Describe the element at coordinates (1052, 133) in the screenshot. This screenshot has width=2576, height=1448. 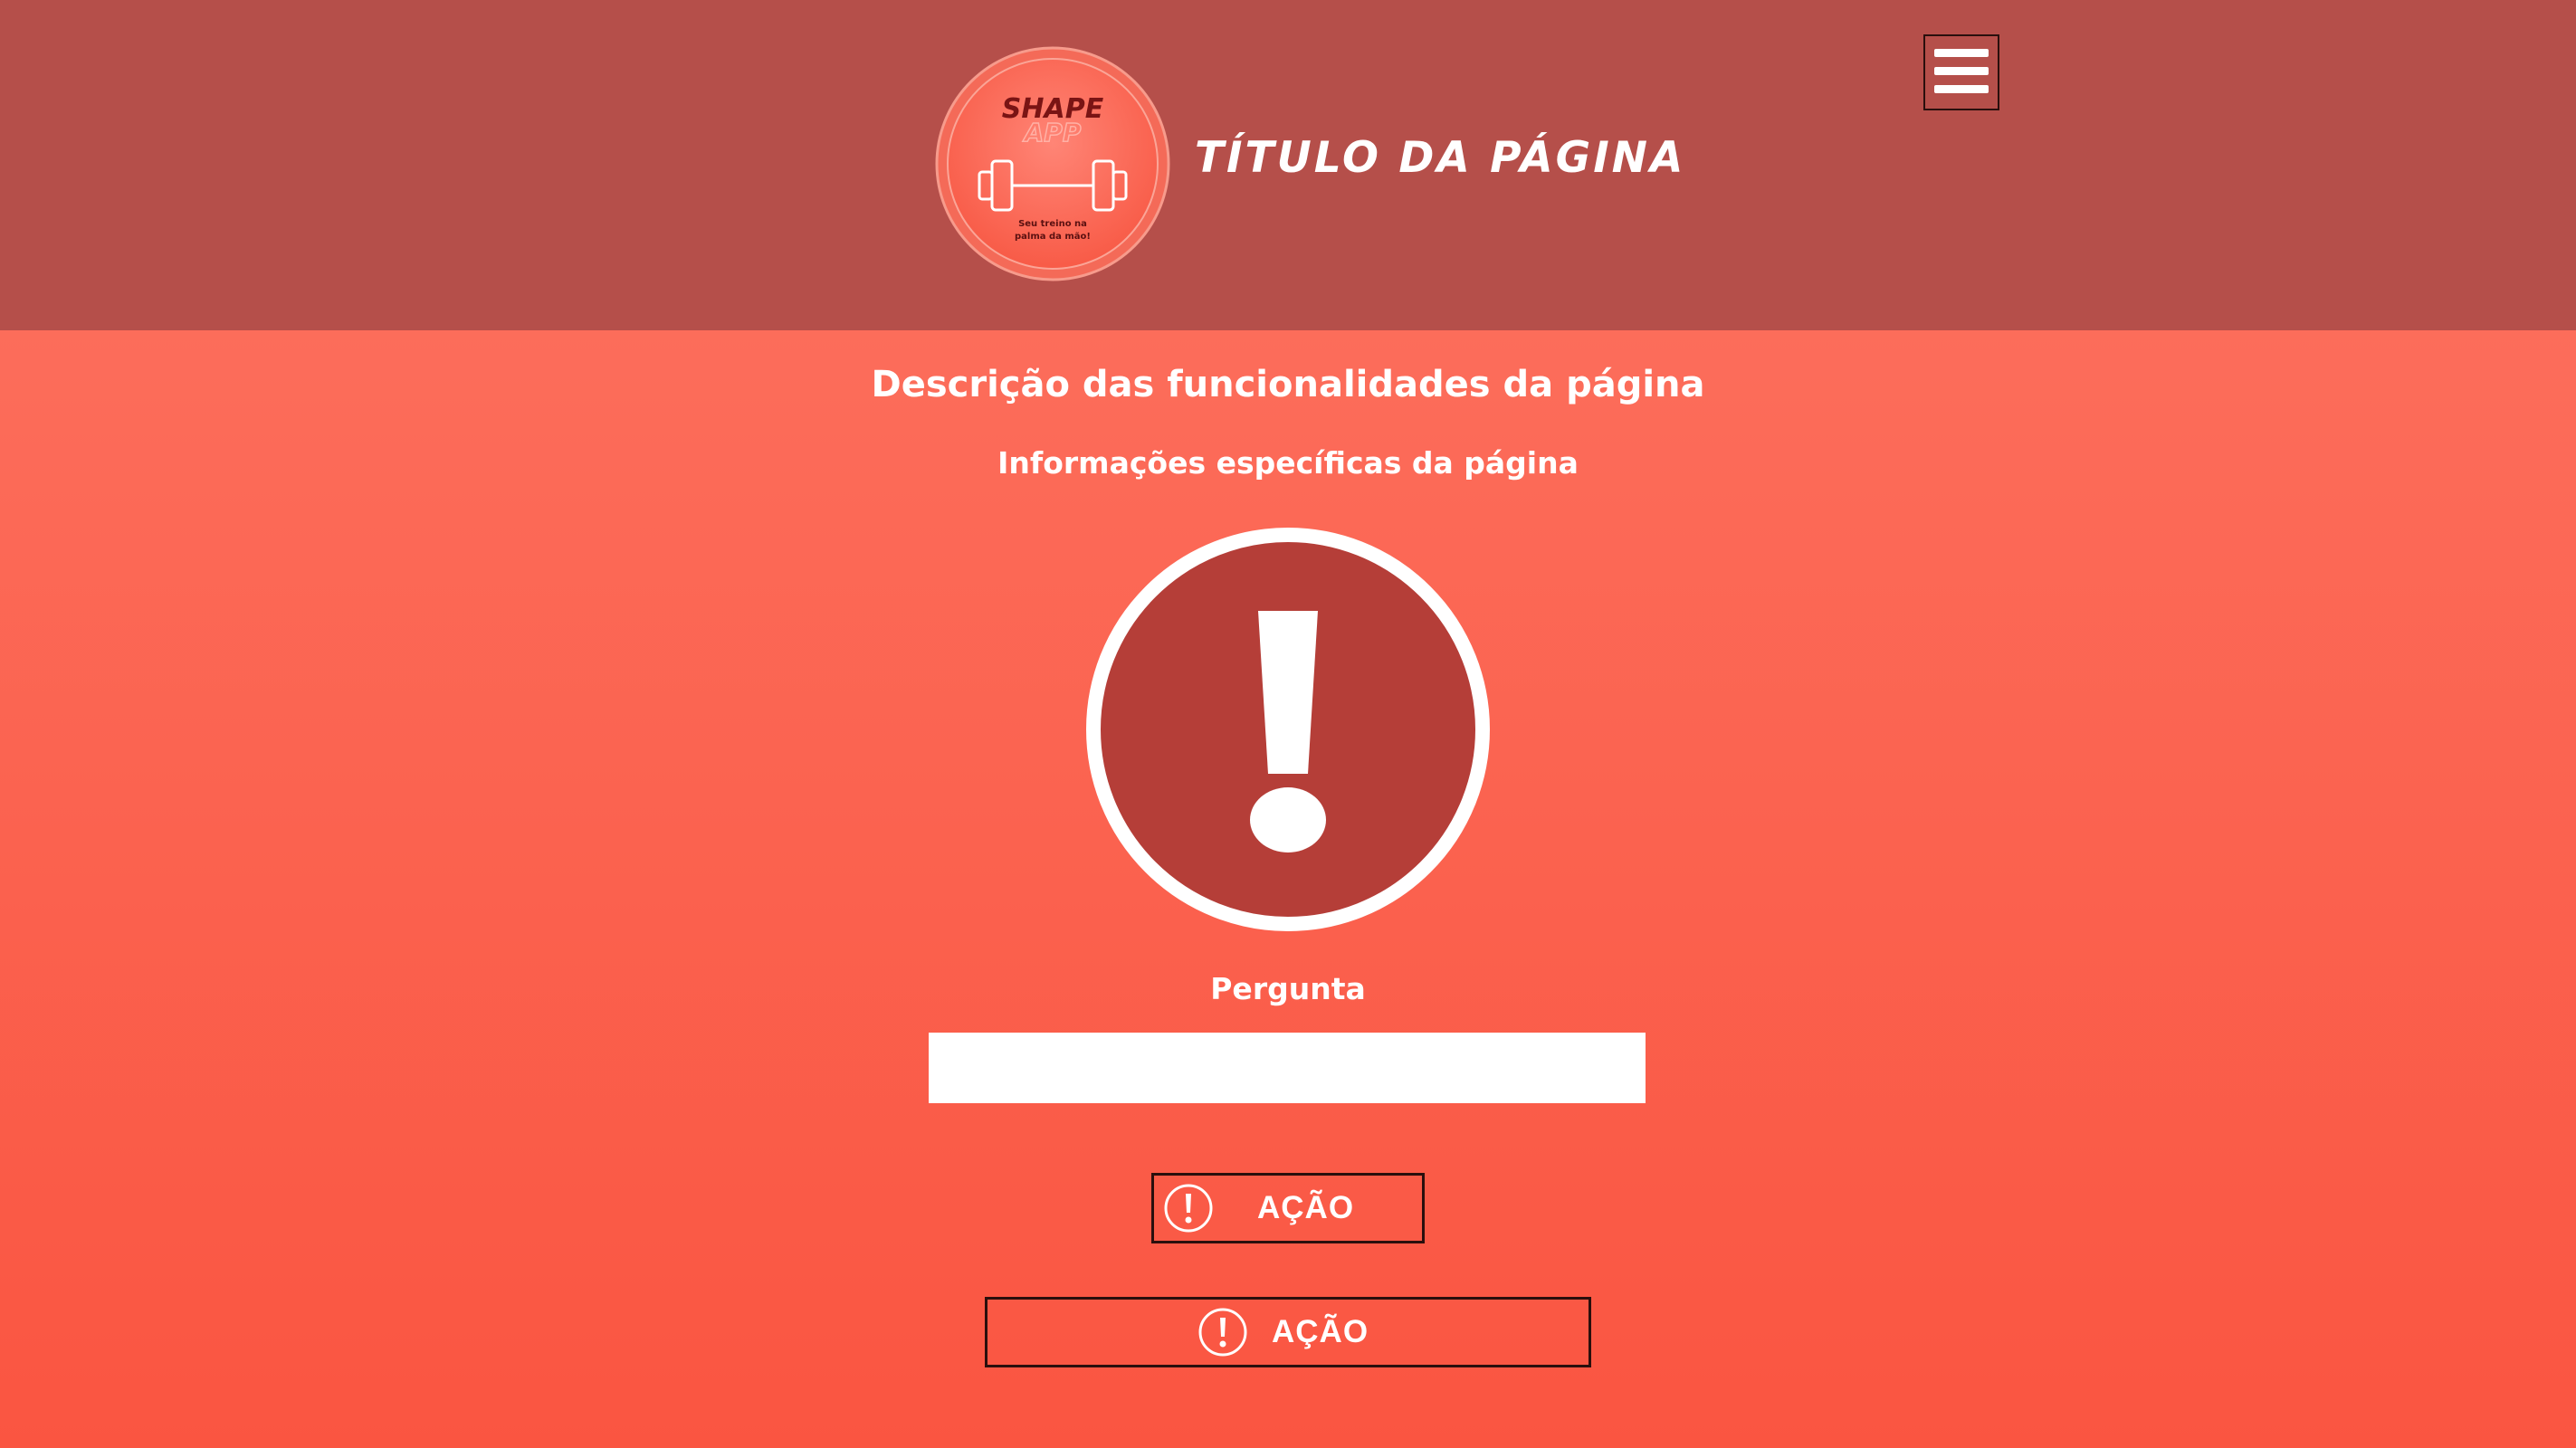
I see `logo-brand-line2: APP` at that location.